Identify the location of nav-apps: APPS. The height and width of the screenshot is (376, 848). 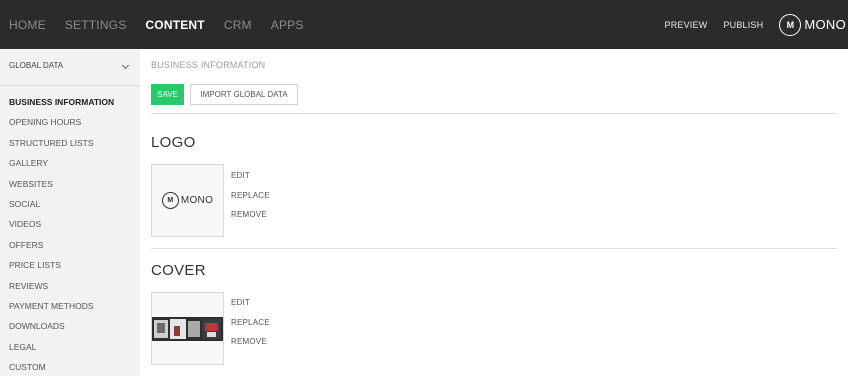
(287, 25).